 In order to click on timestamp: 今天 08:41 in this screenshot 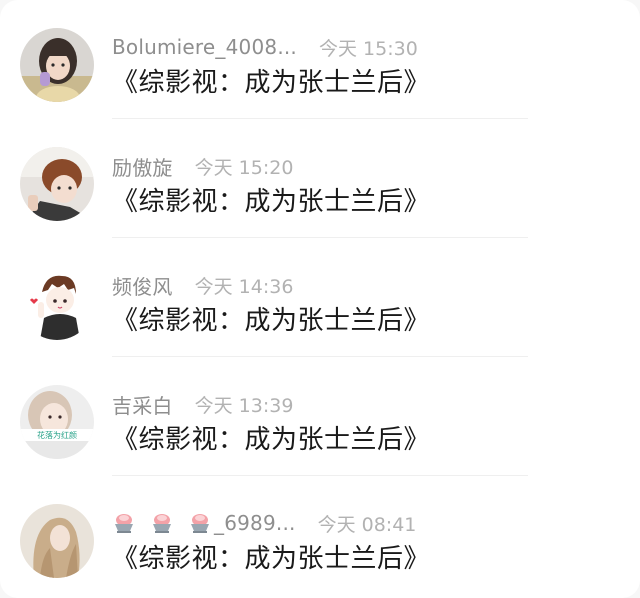, I will do `click(367, 524)`.